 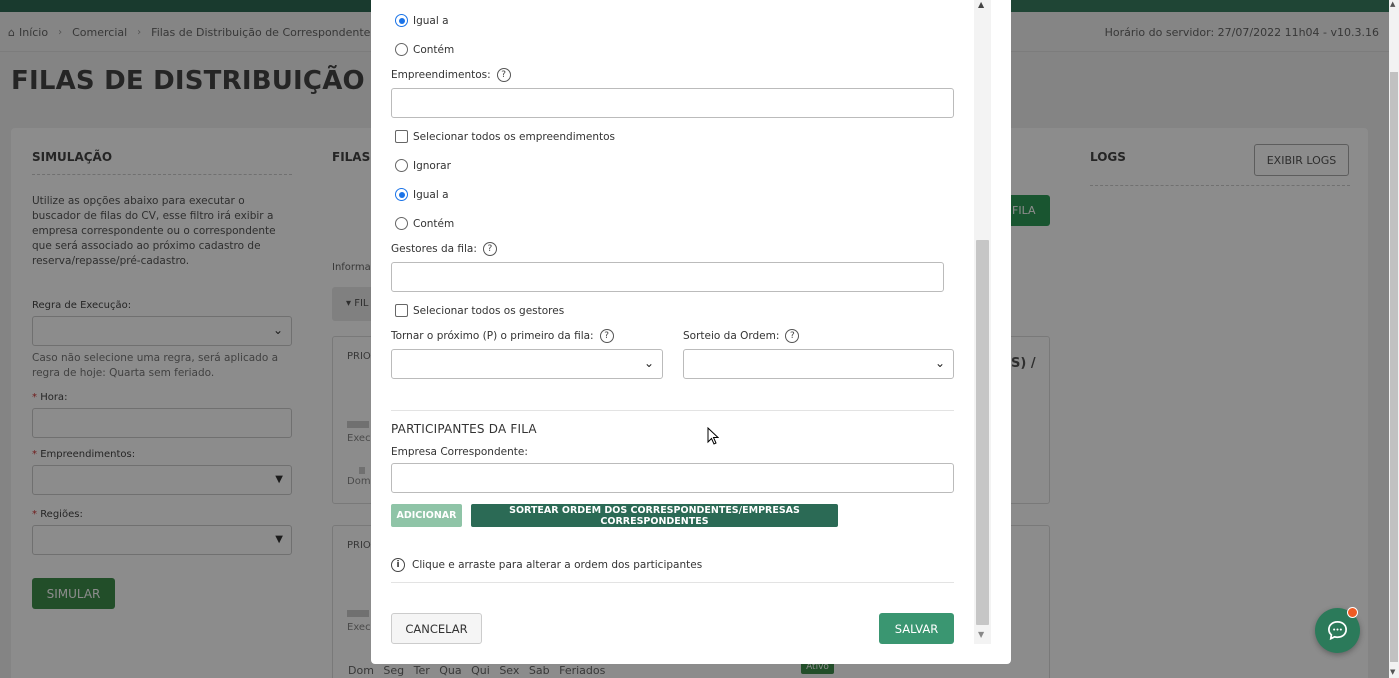 What do you see at coordinates (672, 582) in the screenshot?
I see `footer-divider` at bounding box center [672, 582].